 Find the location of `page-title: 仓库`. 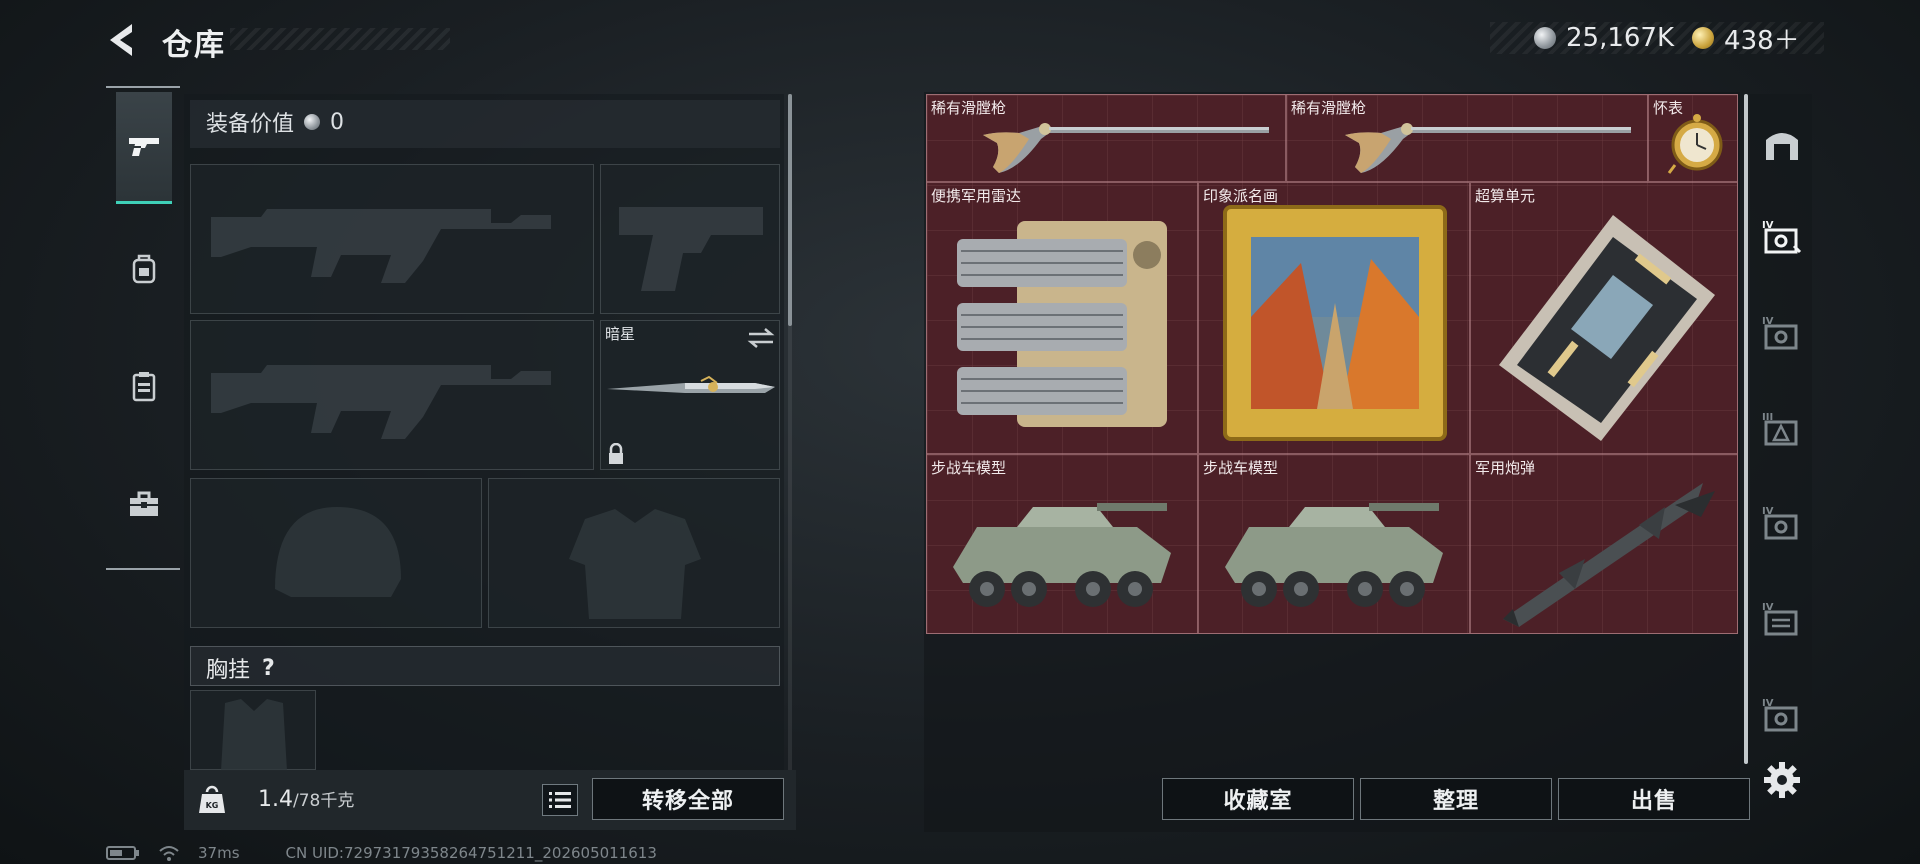

page-title: 仓库 is located at coordinates (194, 45).